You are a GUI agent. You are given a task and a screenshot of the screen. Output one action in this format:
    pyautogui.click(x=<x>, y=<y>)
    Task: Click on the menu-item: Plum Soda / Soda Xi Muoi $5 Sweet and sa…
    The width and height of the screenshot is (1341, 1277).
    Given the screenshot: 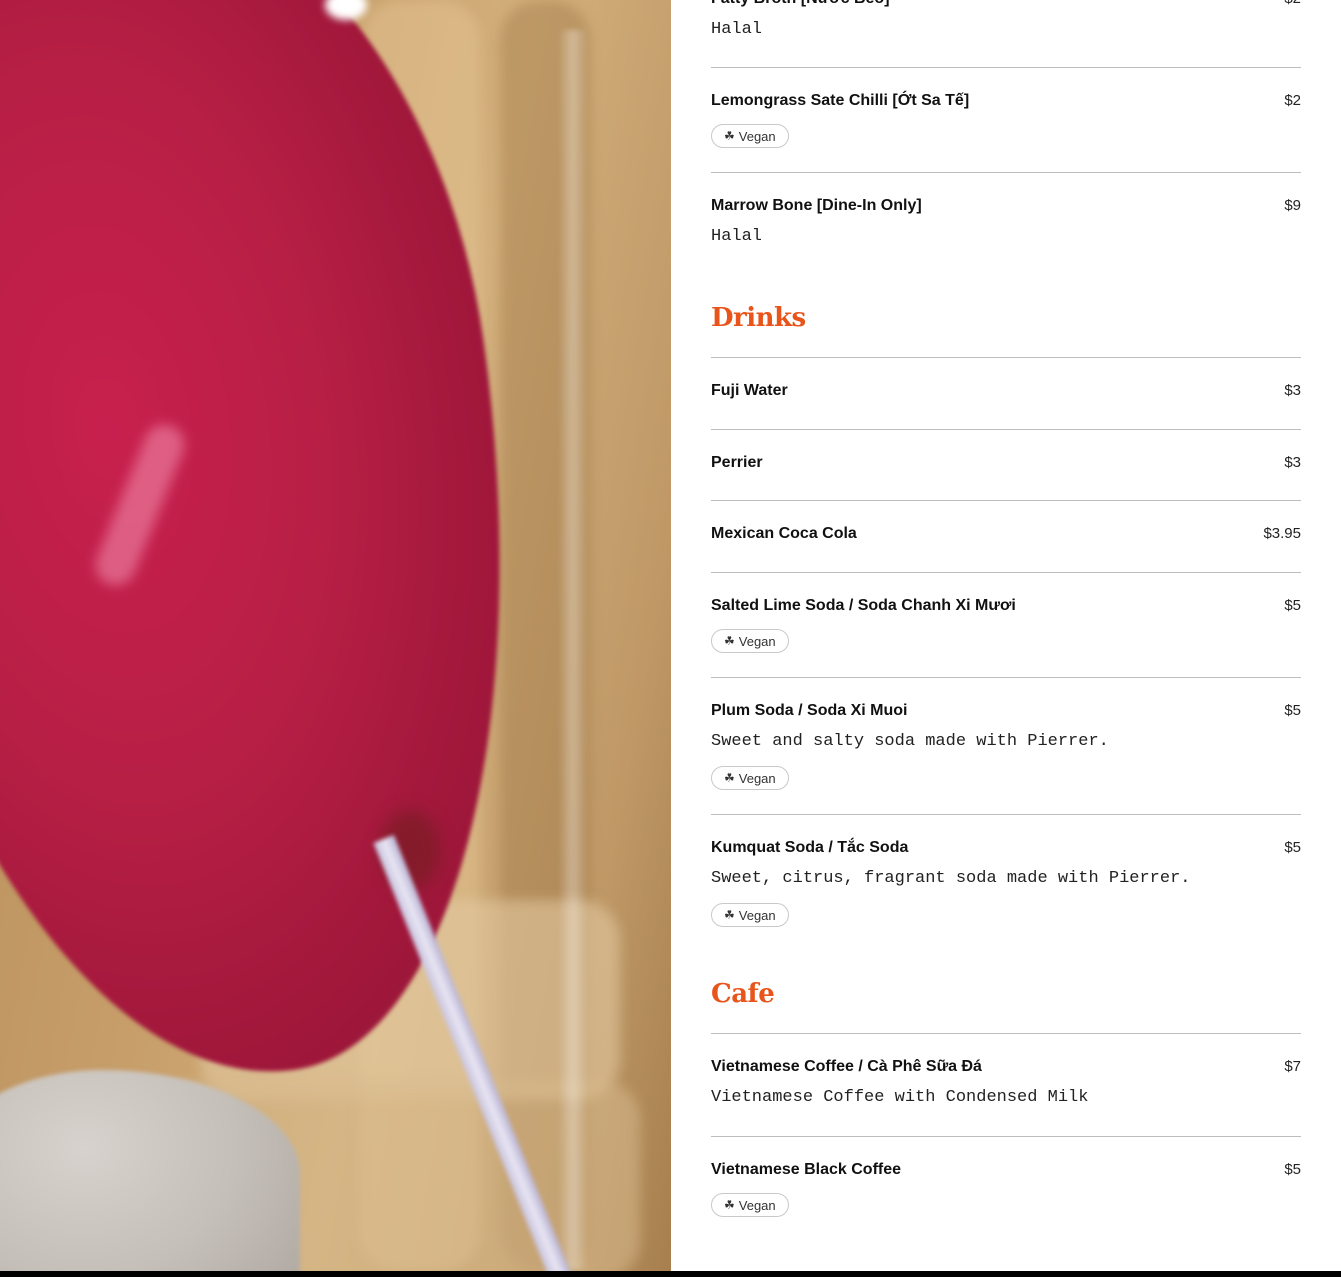 What is the action you would take?
    pyautogui.click(x=1006, y=746)
    